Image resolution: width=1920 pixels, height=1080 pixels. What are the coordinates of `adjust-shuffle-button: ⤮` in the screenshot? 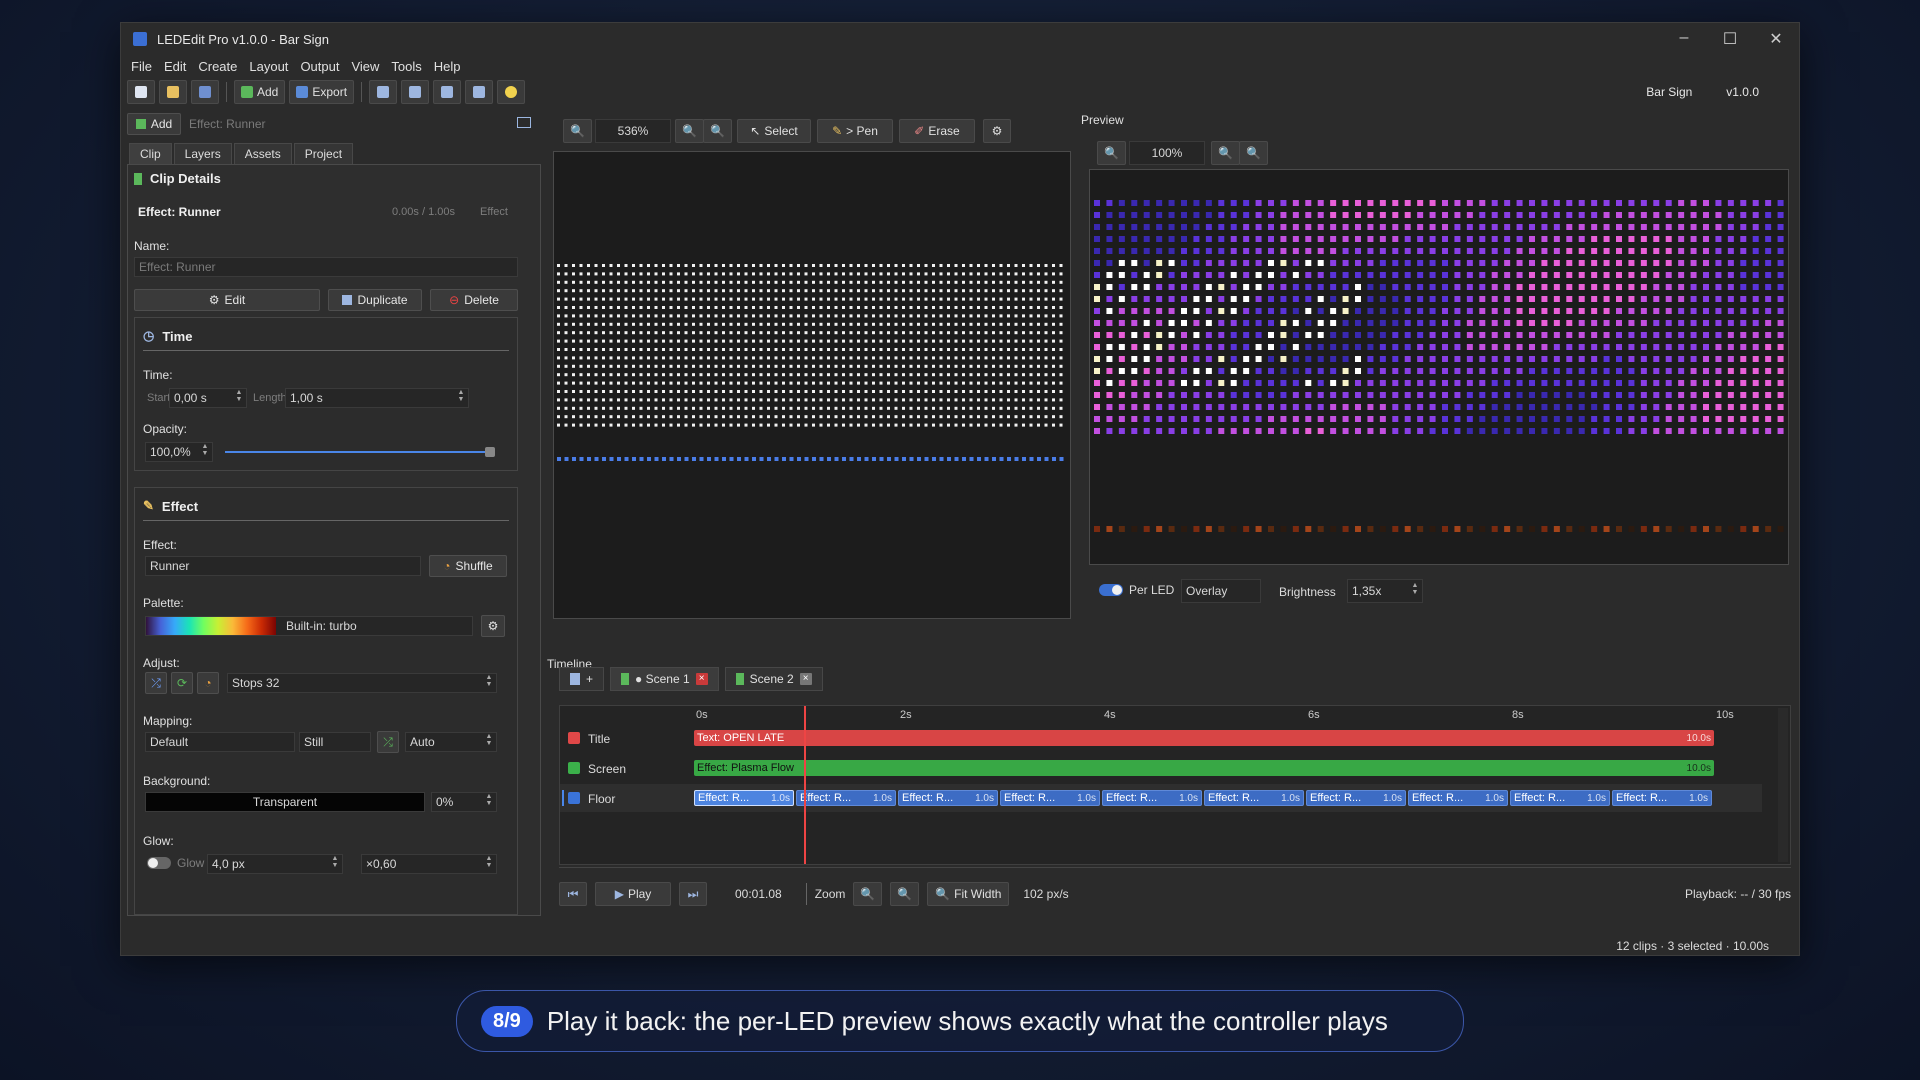 It's located at (156, 683).